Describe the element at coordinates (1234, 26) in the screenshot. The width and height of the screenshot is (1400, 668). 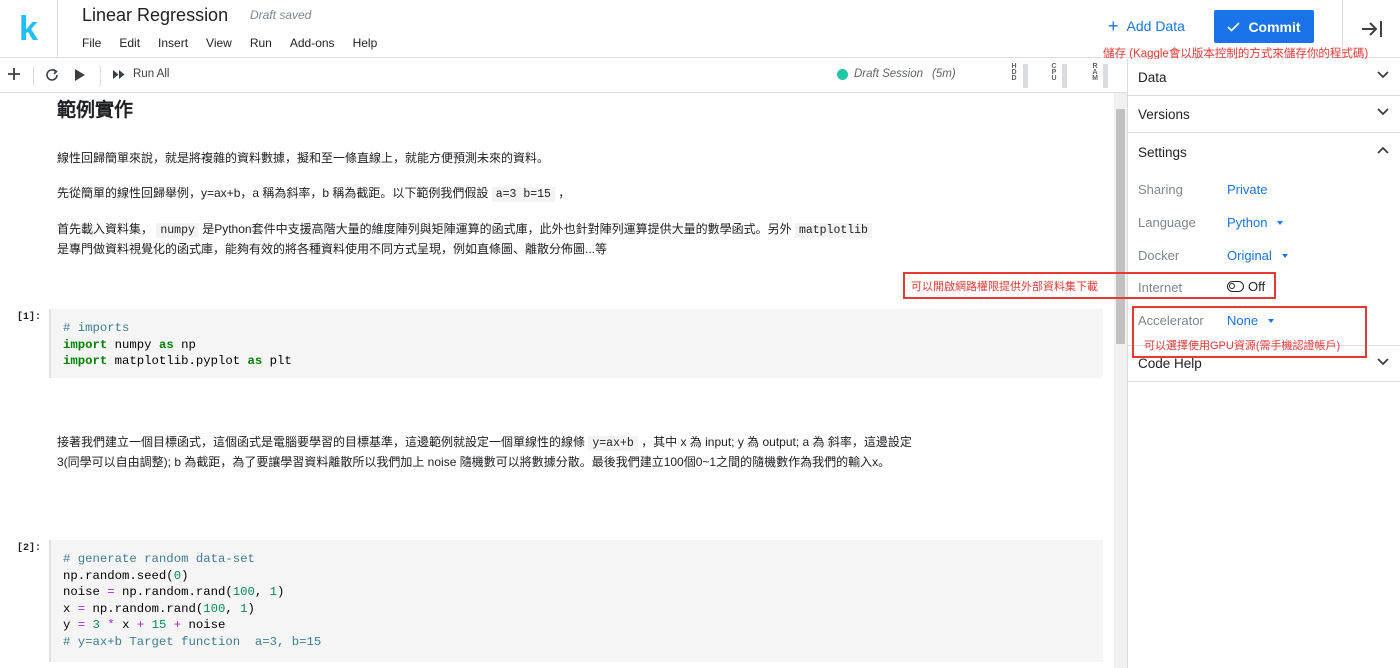
I see `check-icon` at that location.